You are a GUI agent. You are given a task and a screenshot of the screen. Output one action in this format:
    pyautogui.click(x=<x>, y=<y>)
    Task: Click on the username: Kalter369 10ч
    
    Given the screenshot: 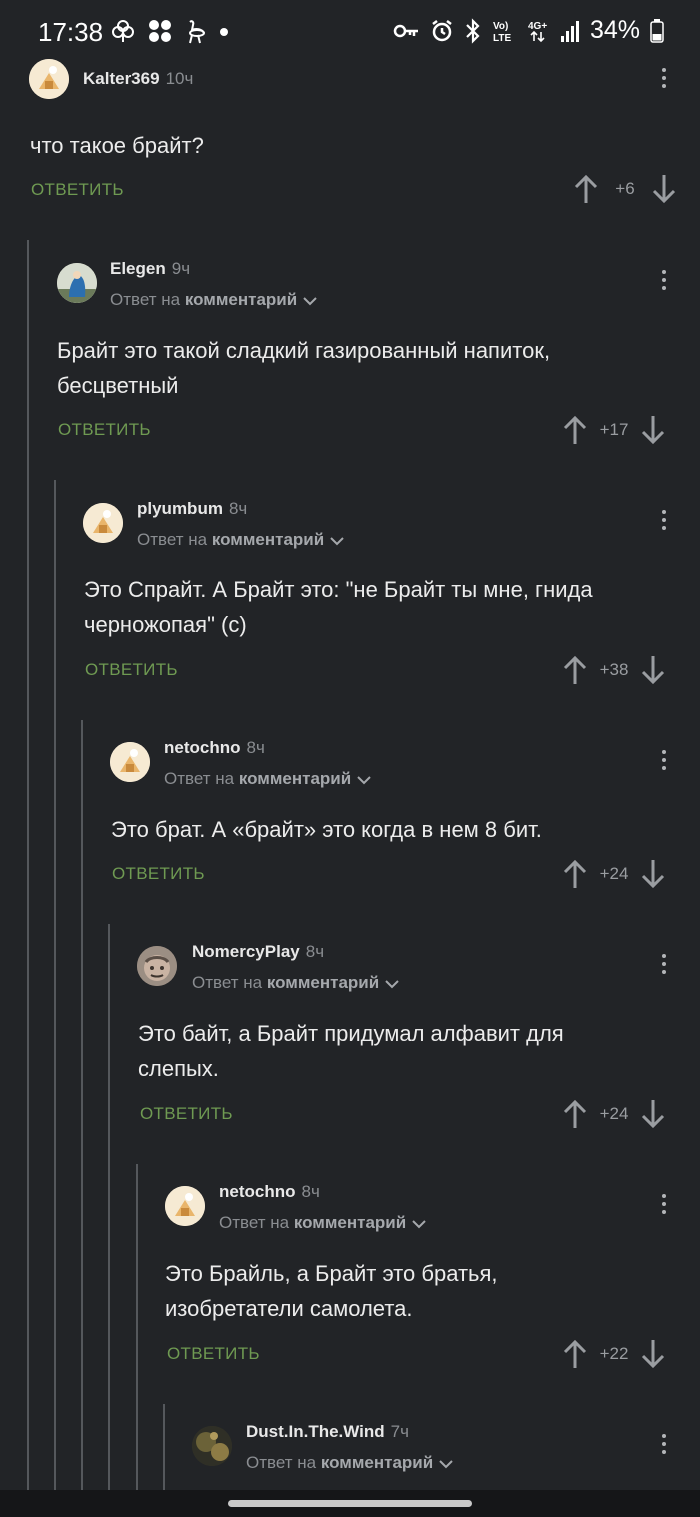 What is the action you would take?
    pyautogui.click(x=138, y=79)
    